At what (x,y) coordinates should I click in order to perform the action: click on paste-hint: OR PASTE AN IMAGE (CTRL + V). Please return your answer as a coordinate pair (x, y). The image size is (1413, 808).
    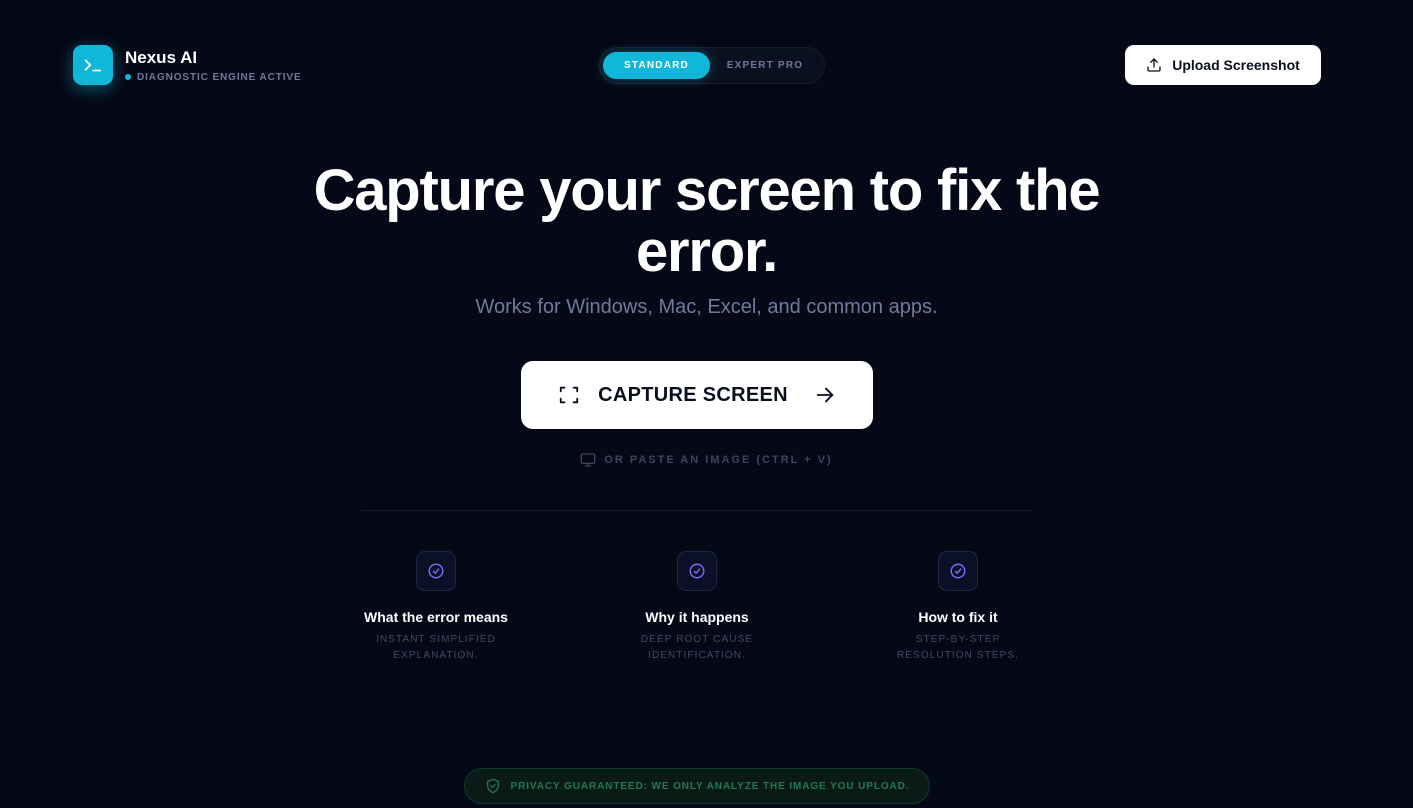
    Looking at the image, I should click on (706, 460).